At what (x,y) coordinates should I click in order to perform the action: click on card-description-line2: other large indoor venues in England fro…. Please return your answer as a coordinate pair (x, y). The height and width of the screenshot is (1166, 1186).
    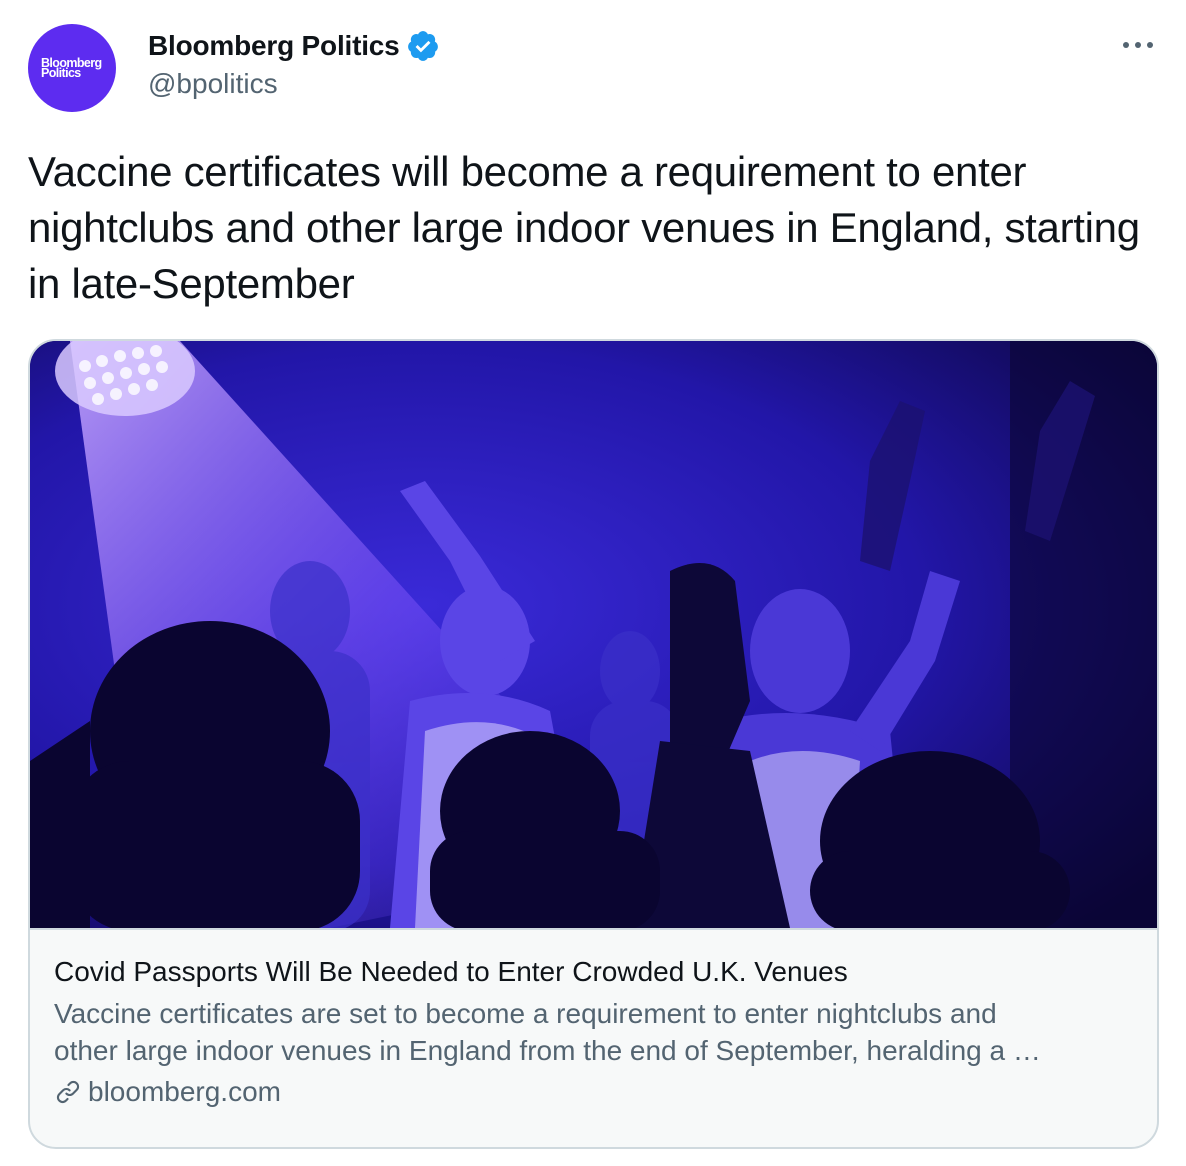
    Looking at the image, I should click on (547, 1050).